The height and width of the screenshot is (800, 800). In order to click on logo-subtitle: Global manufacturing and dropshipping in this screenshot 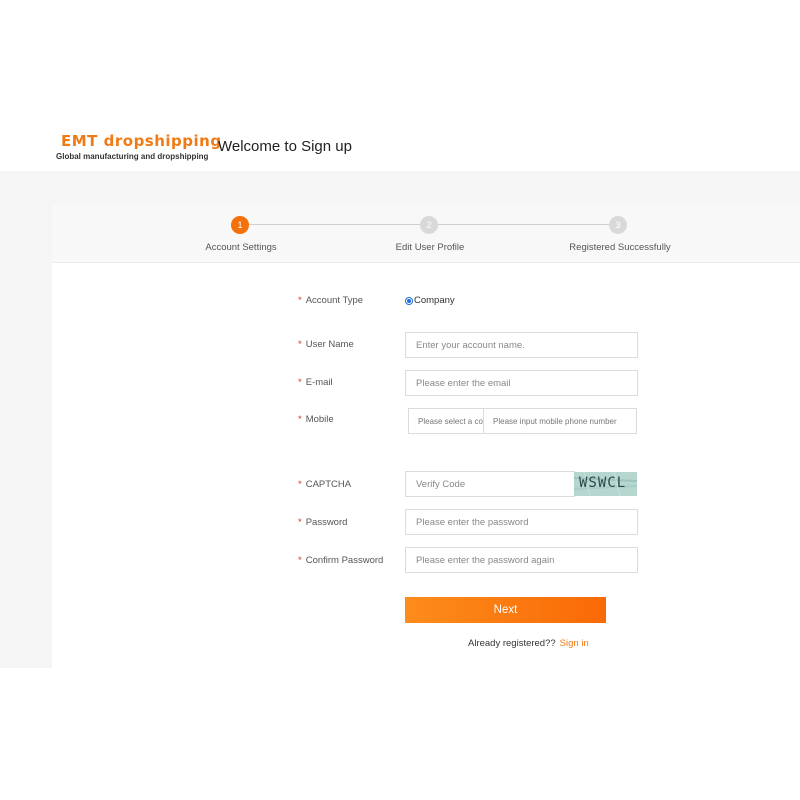, I will do `click(132, 156)`.